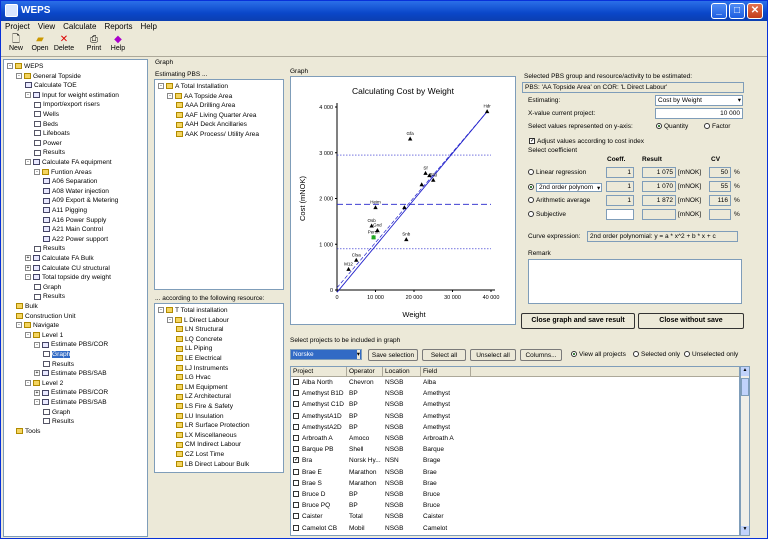  What do you see at coordinates (194, 348) in the screenshot?
I see `tree-item: LL Piping` at bounding box center [194, 348].